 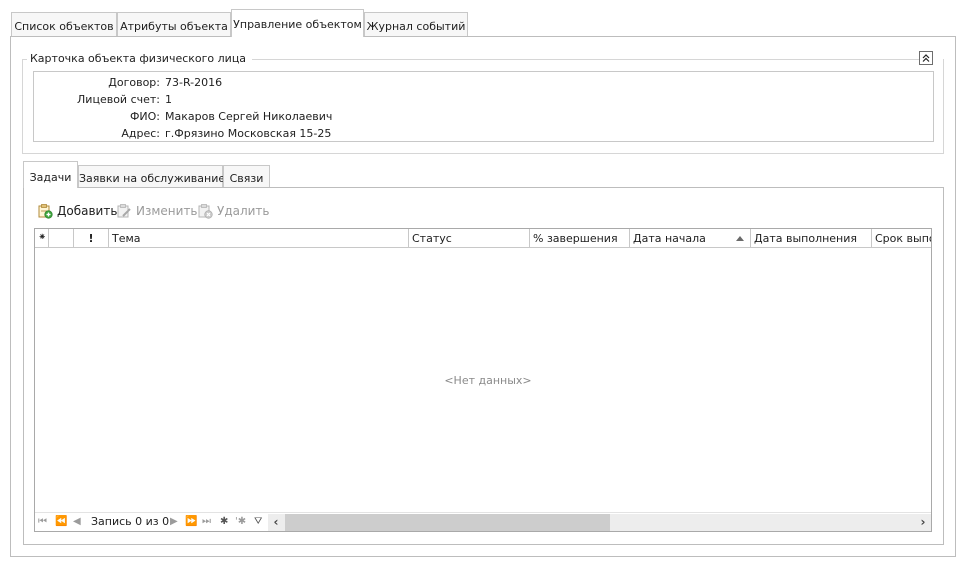 What do you see at coordinates (447, 522) in the screenshot?
I see `scroll-thumb` at bounding box center [447, 522].